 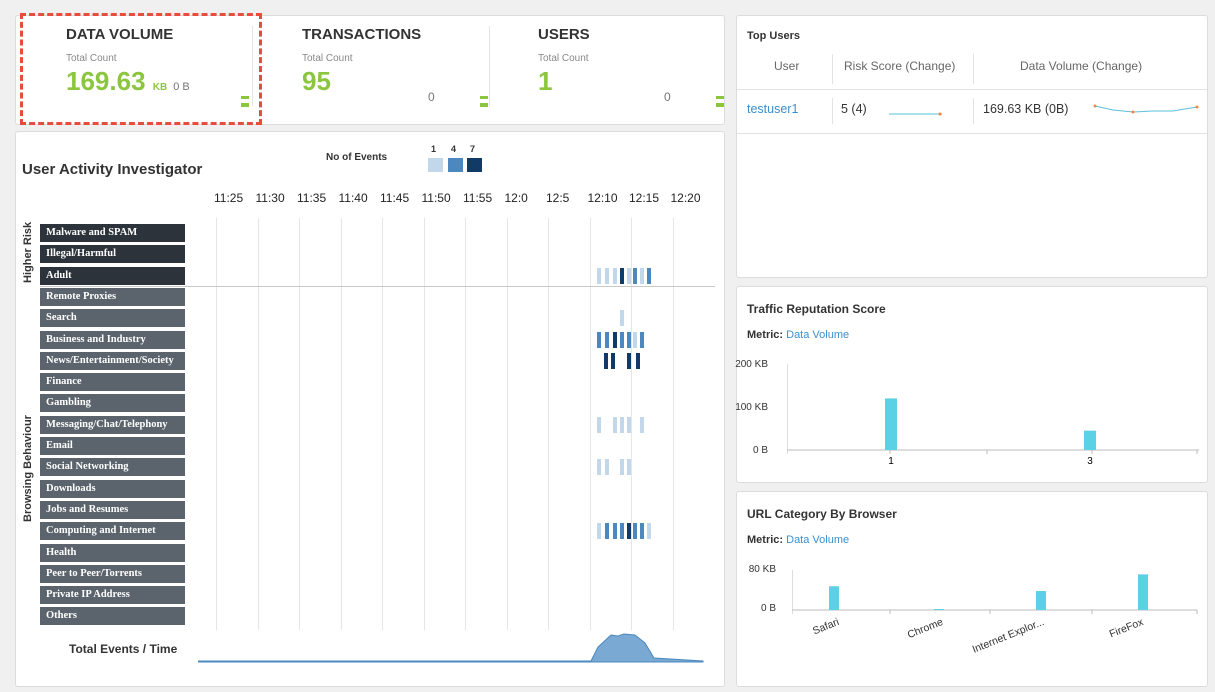 I want to click on legend-value: 1, so click(x=434, y=149).